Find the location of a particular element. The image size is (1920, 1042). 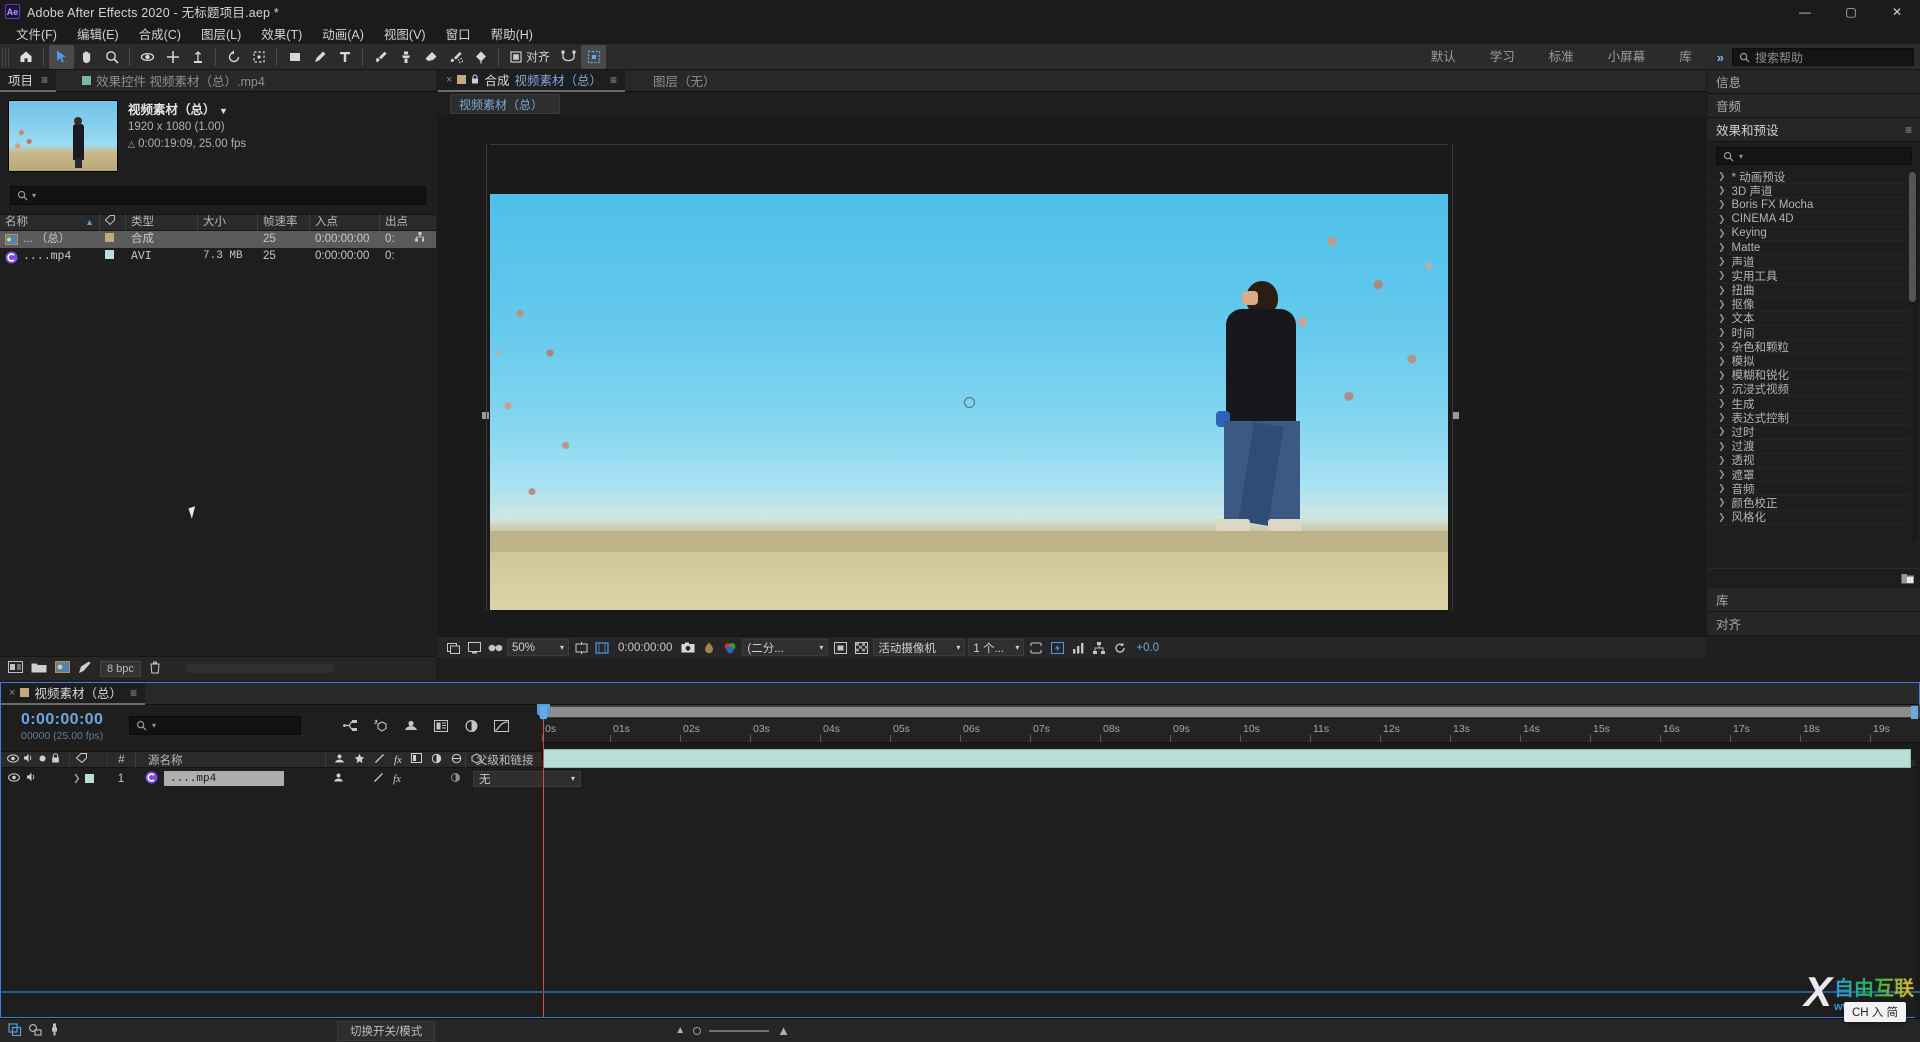

column-framerate: 帧速率 is located at coordinates (284, 222).